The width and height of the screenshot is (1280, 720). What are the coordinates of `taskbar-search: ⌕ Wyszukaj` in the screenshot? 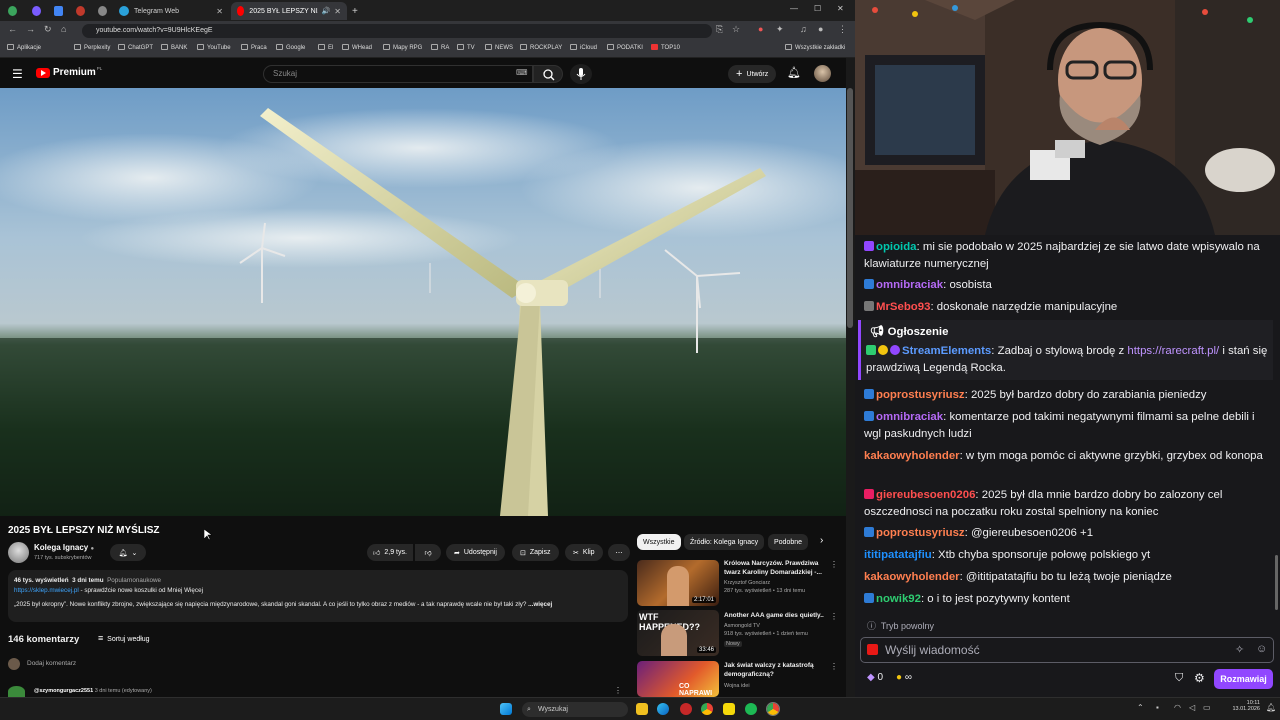 It's located at (575, 709).